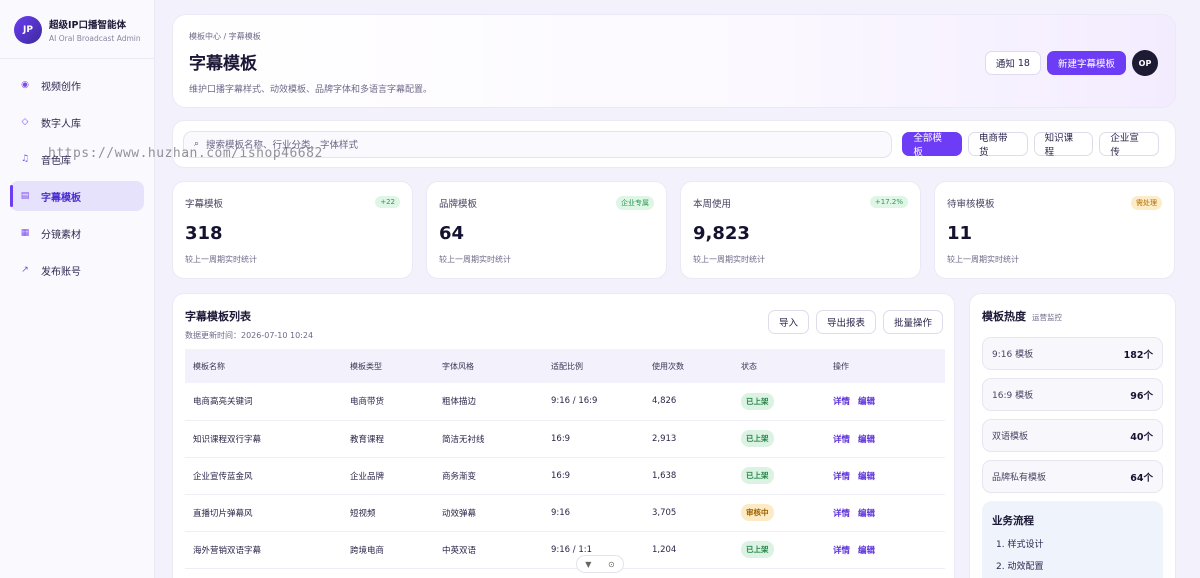  I want to click on heat-item: 9:16 模板 182个, so click(1072, 353).